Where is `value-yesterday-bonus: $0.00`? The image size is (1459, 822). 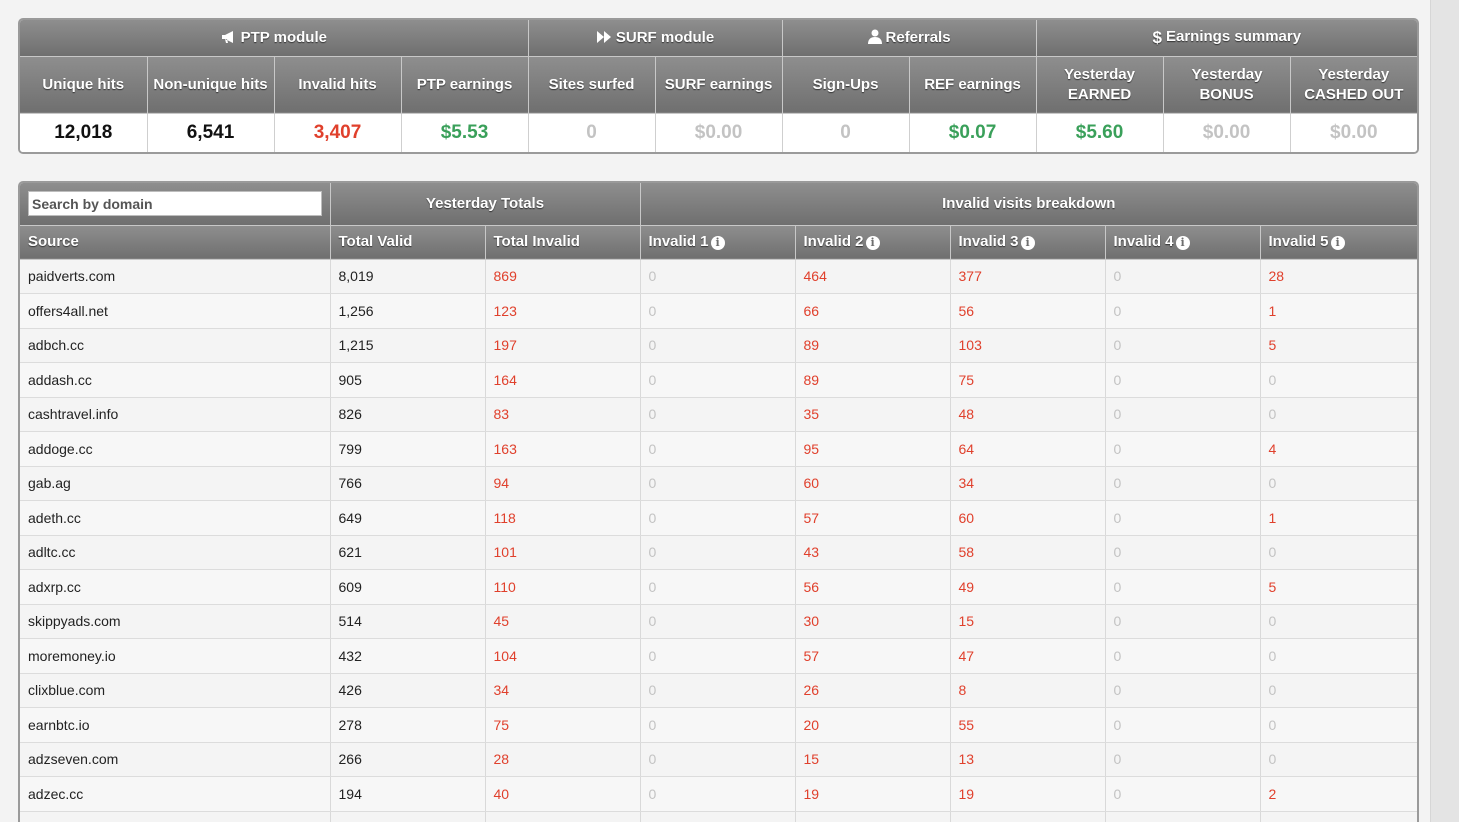 value-yesterday-bonus: $0.00 is located at coordinates (1227, 132).